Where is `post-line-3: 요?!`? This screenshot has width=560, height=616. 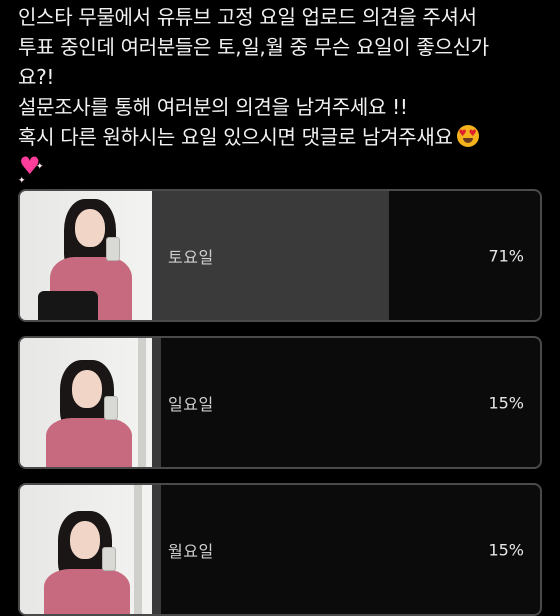
post-line-3: 요?! is located at coordinates (36, 77).